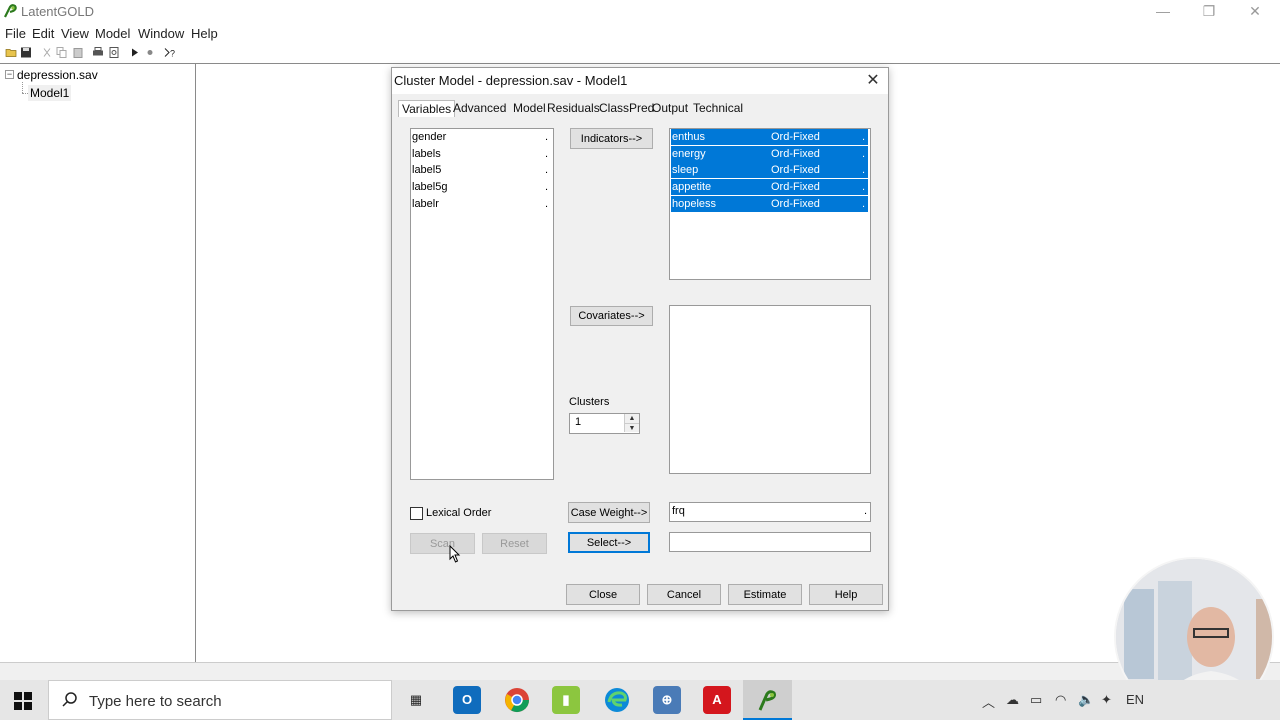  Describe the element at coordinates (98, 52) in the screenshot. I see `print-icon` at that location.